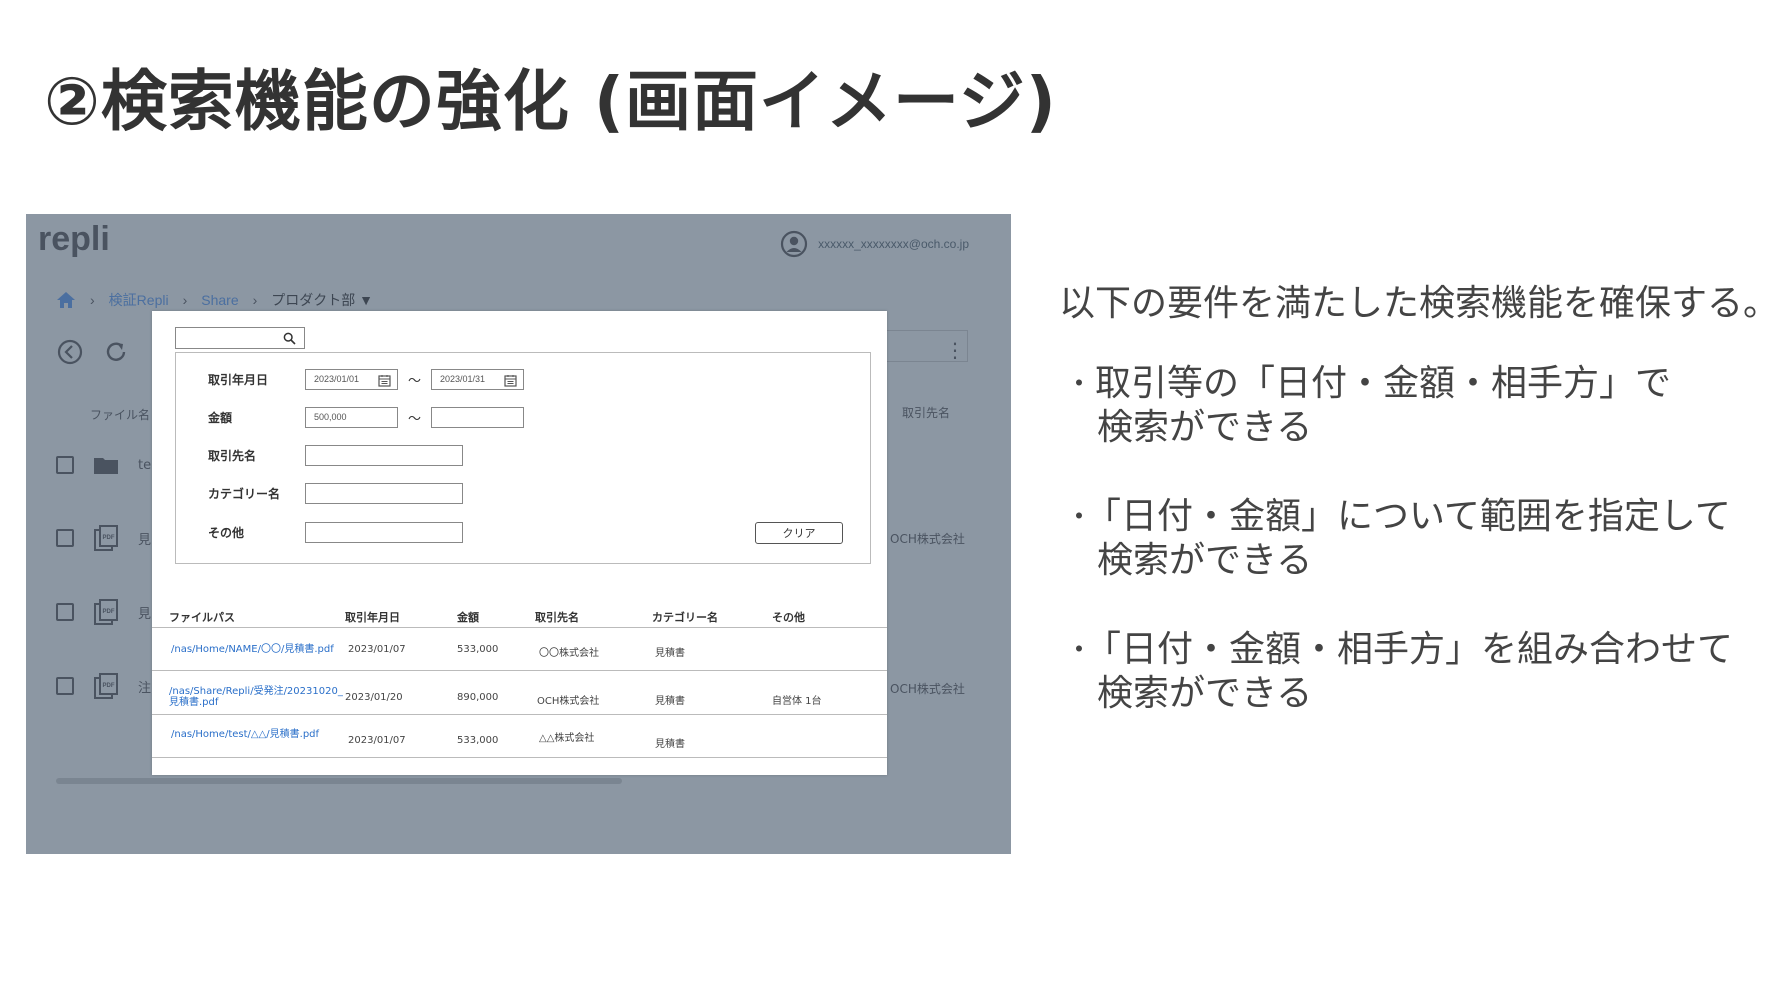 The height and width of the screenshot is (1000, 1791). Describe the element at coordinates (463, 379) in the screenshot. I see `date-to-value: 2023/01/31` at that location.